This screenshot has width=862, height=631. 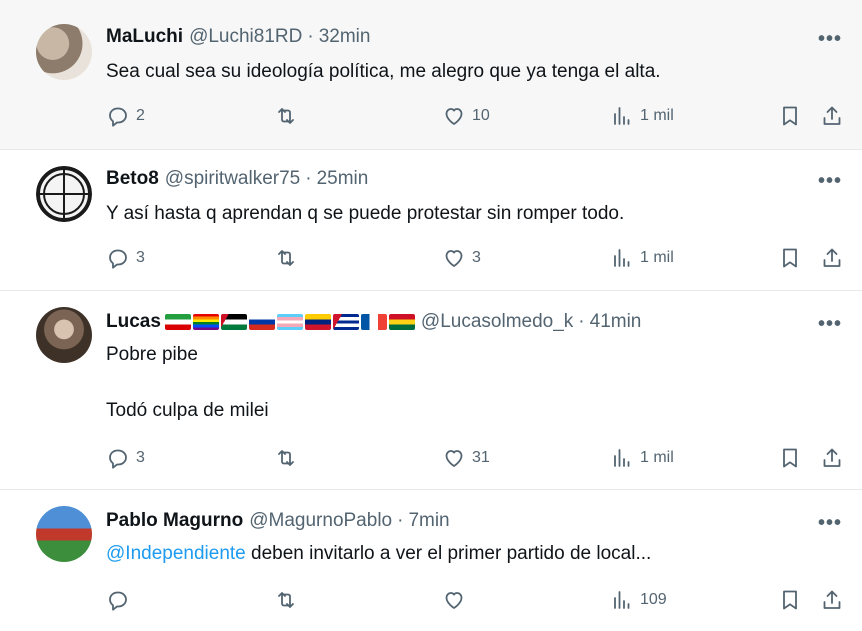 What do you see at coordinates (232, 179) in the screenshot?
I see `author-handle: @spiritwalker75` at bounding box center [232, 179].